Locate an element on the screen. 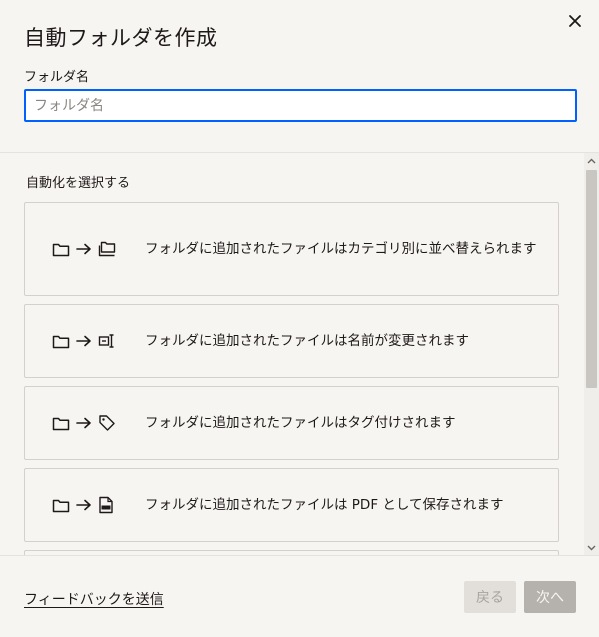 The width and height of the screenshot is (599, 637). automation-option-tag: フォルダに追加されたファイルはタグ付けされます is located at coordinates (291, 423).